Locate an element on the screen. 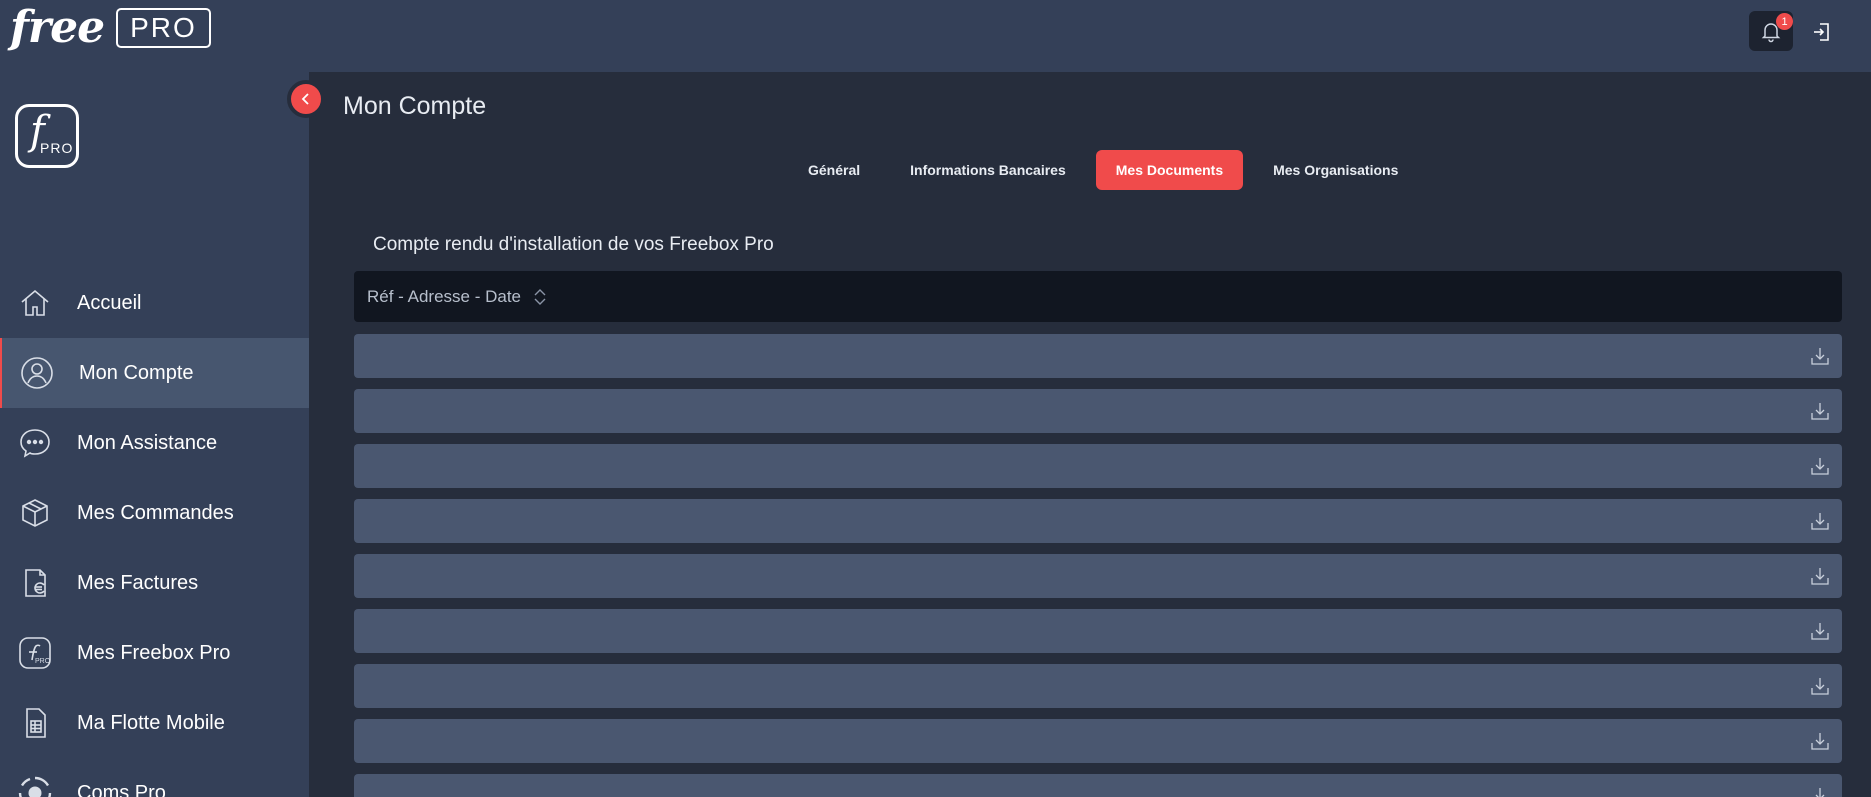 This screenshot has width=1871, height=797. user-icon is located at coordinates (37, 373).